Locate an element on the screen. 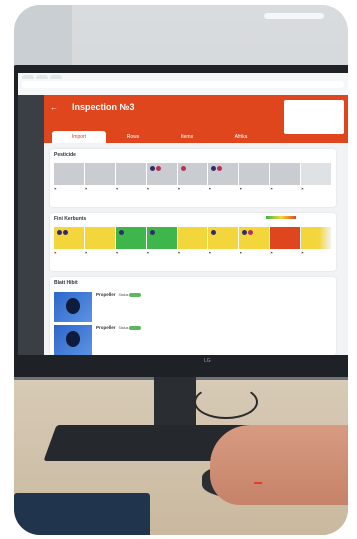 The width and height of the screenshot is (357, 539). section-title: Fini Kerbunts is located at coordinates (70, 219).